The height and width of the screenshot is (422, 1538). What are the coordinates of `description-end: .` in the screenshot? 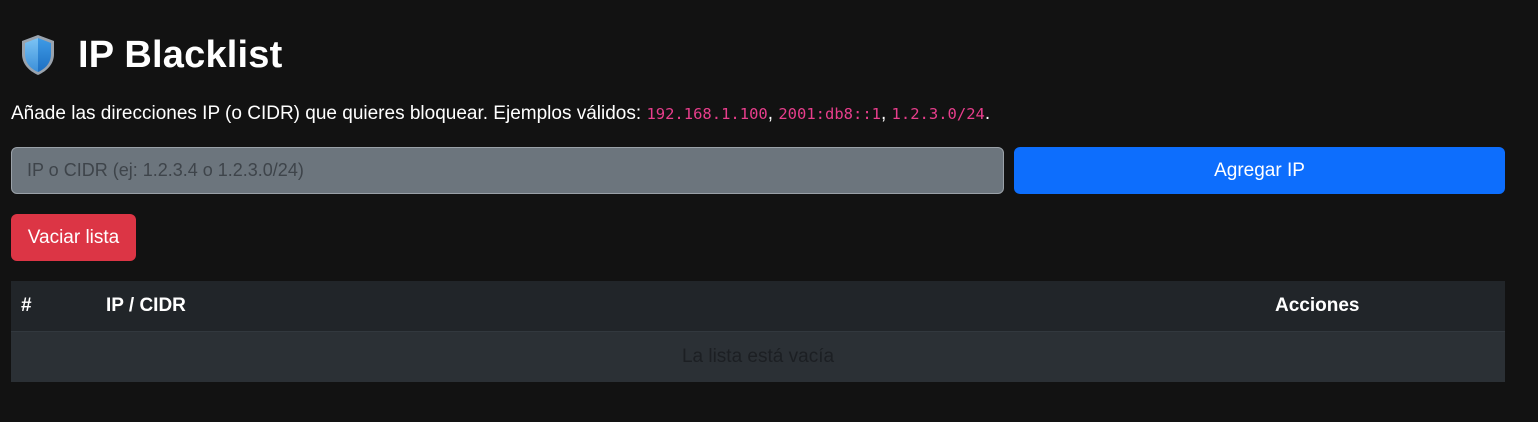 It's located at (987, 113).